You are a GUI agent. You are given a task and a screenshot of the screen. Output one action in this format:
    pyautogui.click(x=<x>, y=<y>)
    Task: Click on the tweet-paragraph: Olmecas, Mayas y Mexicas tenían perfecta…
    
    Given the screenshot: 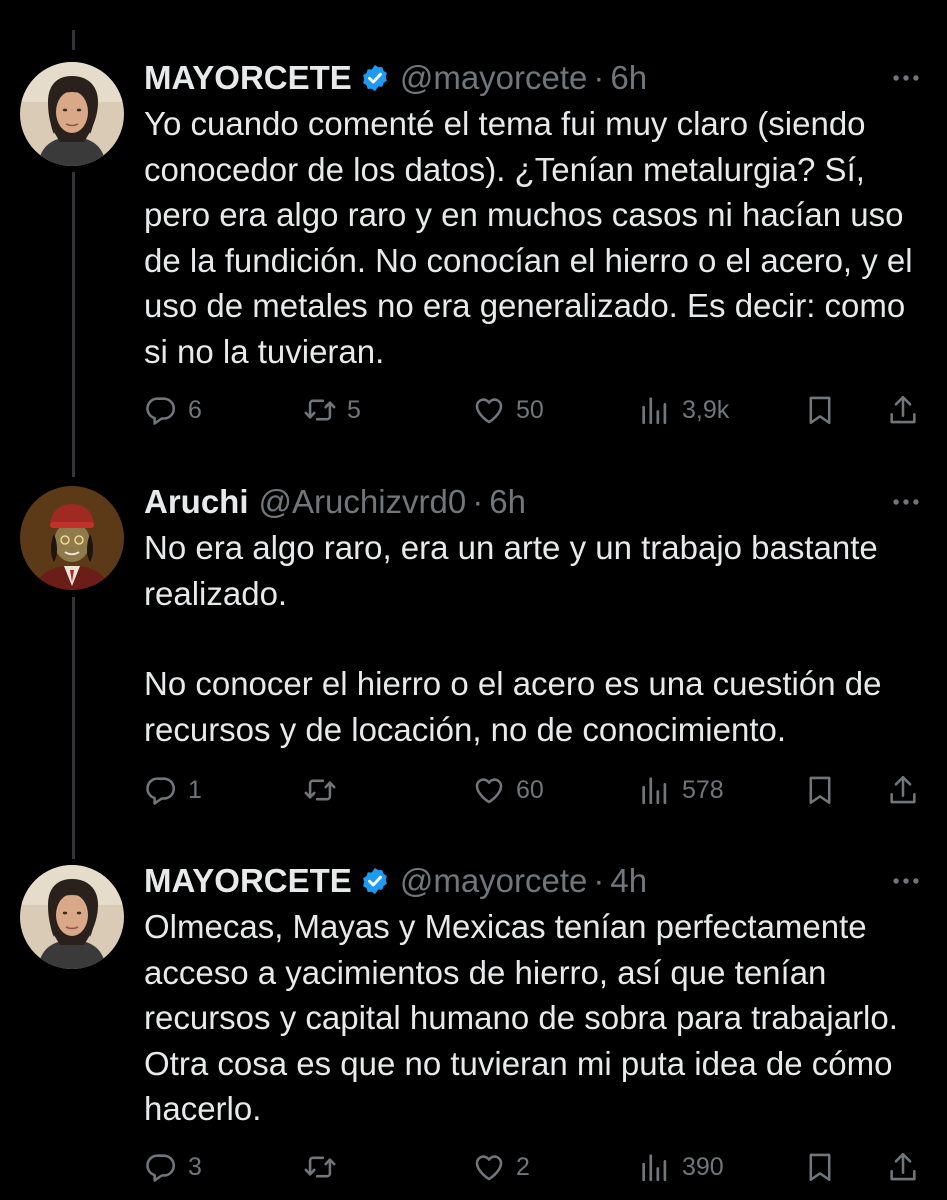 What is the action you would take?
    pyautogui.click(x=521, y=1017)
    